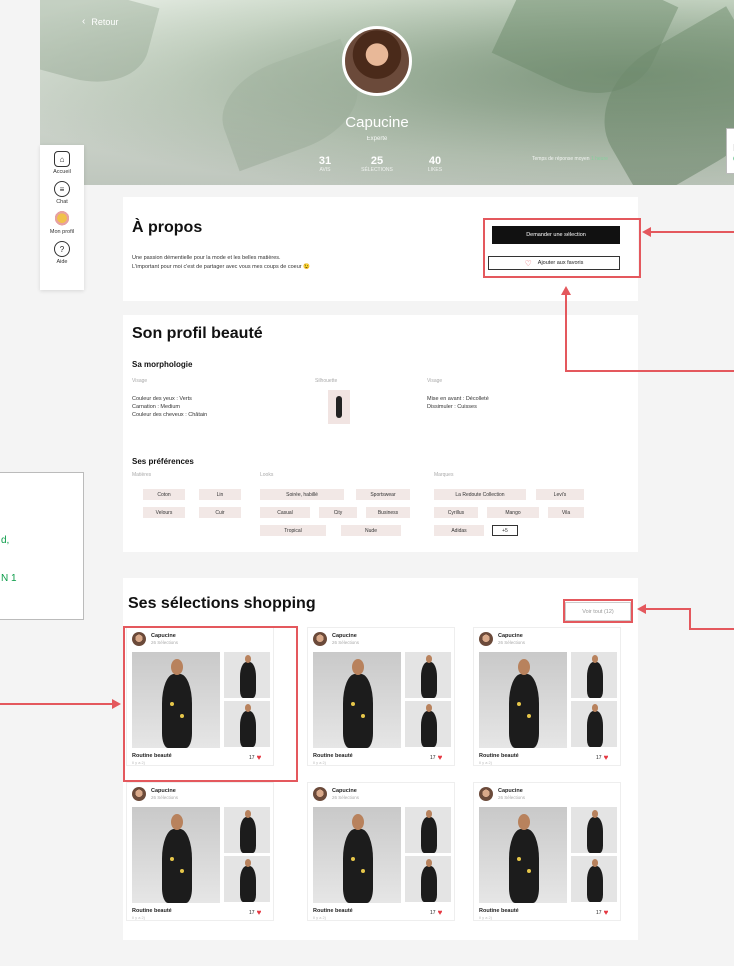  Describe the element at coordinates (162, 399) in the screenshot. I see `detail-line: Couleur des yeux : Verts` at that location.